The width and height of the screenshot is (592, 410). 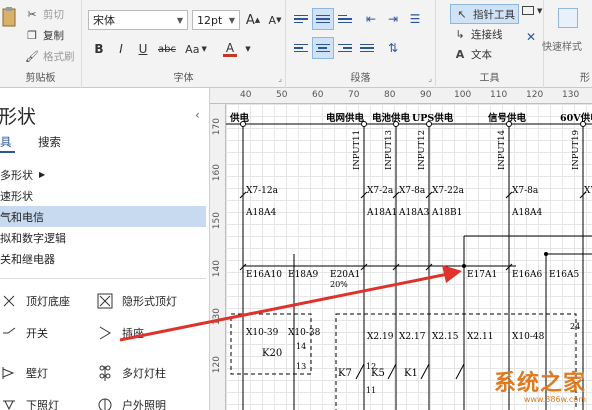 I want to click on increase-indent-button: ⇥, so click(x=393, y=19).